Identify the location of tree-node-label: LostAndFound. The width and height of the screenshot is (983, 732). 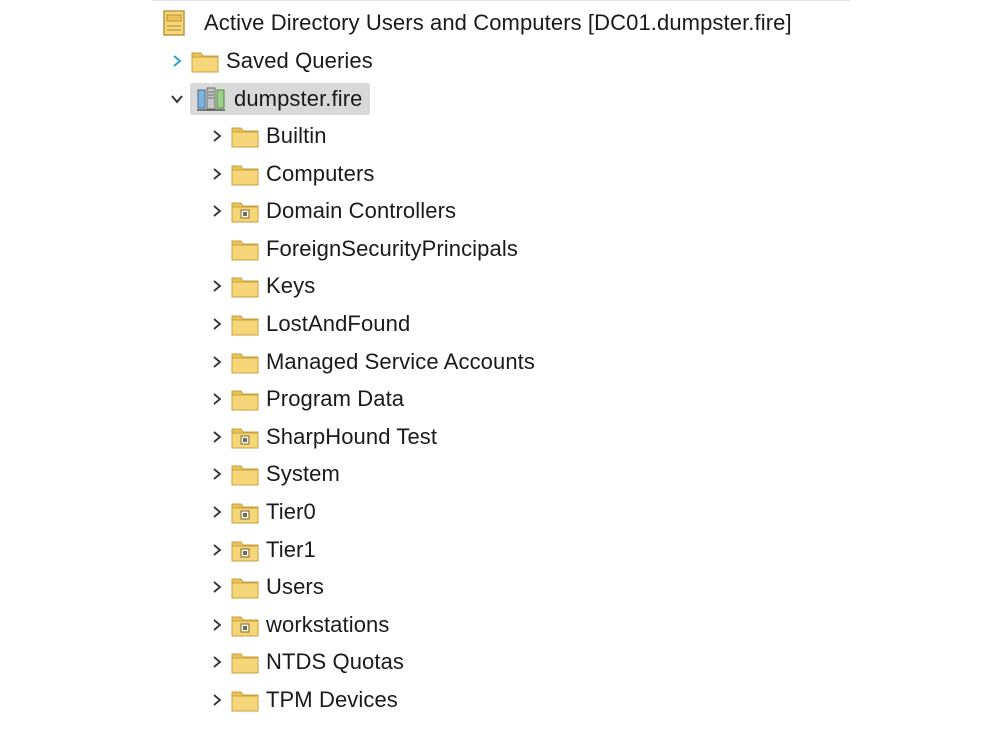
(338, 323).